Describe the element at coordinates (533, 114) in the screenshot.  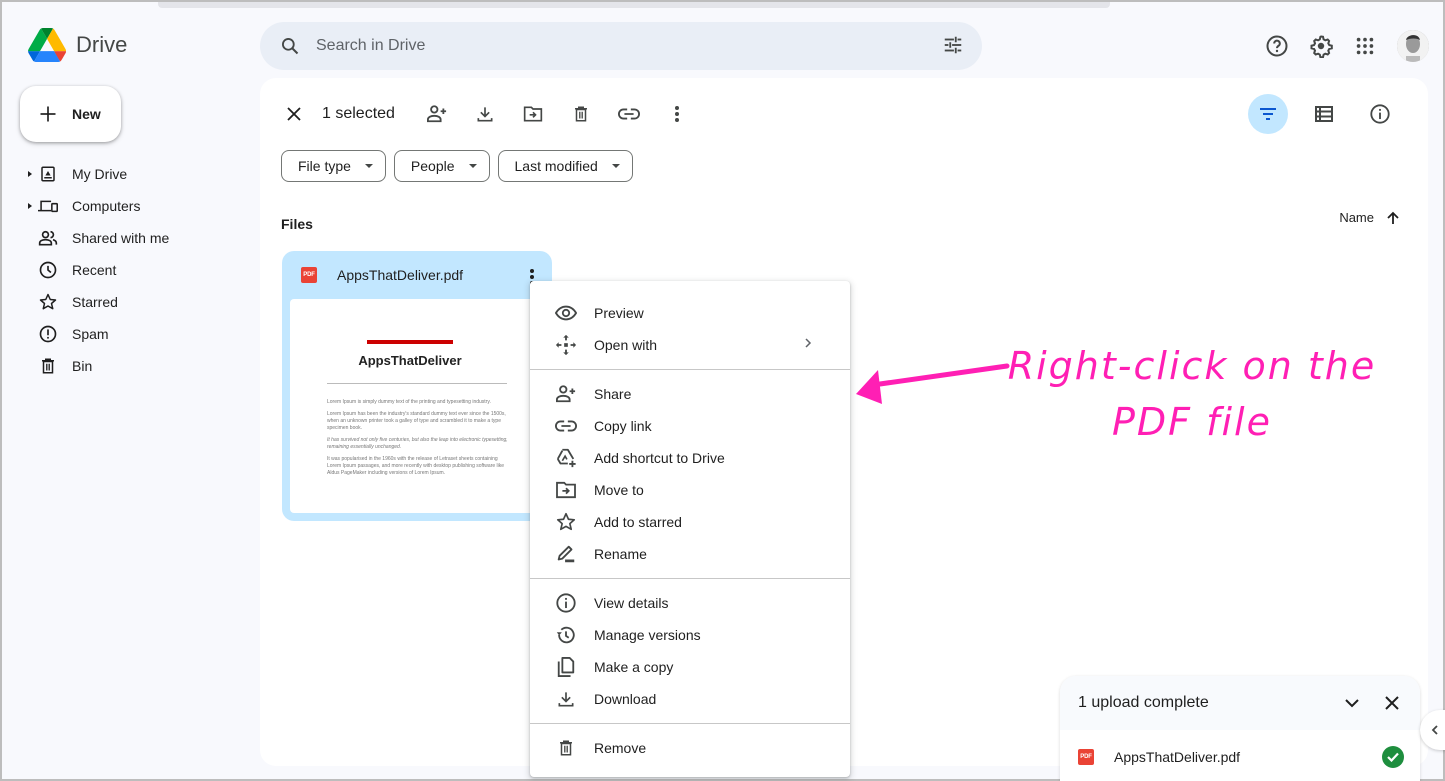
I see `move-to-folder-icon` at that location.